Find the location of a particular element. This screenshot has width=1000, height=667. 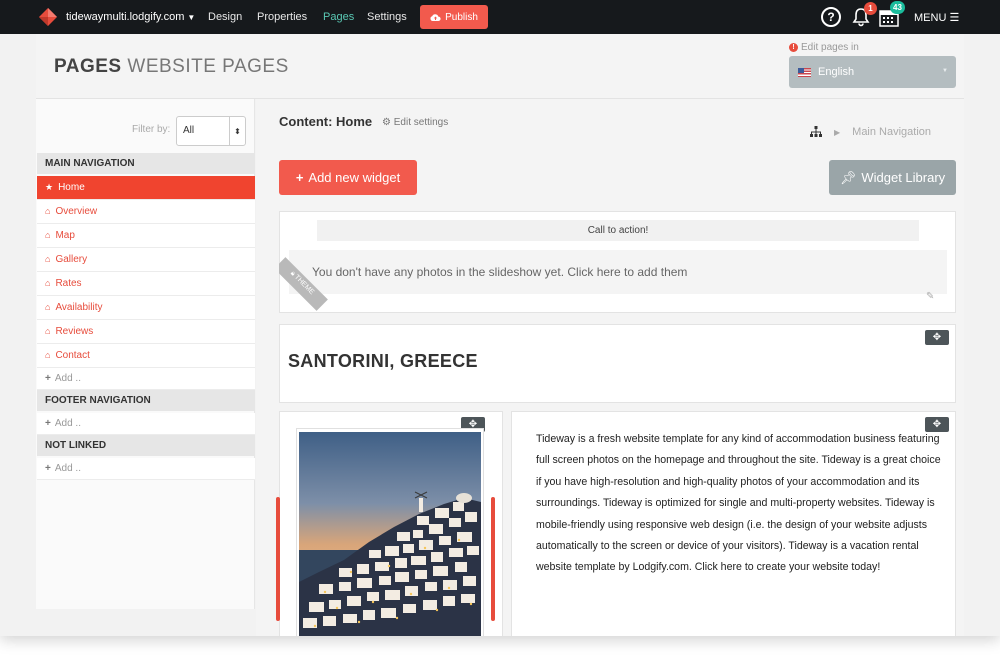

theme-label: THEME is located at coordinates (304, 285).